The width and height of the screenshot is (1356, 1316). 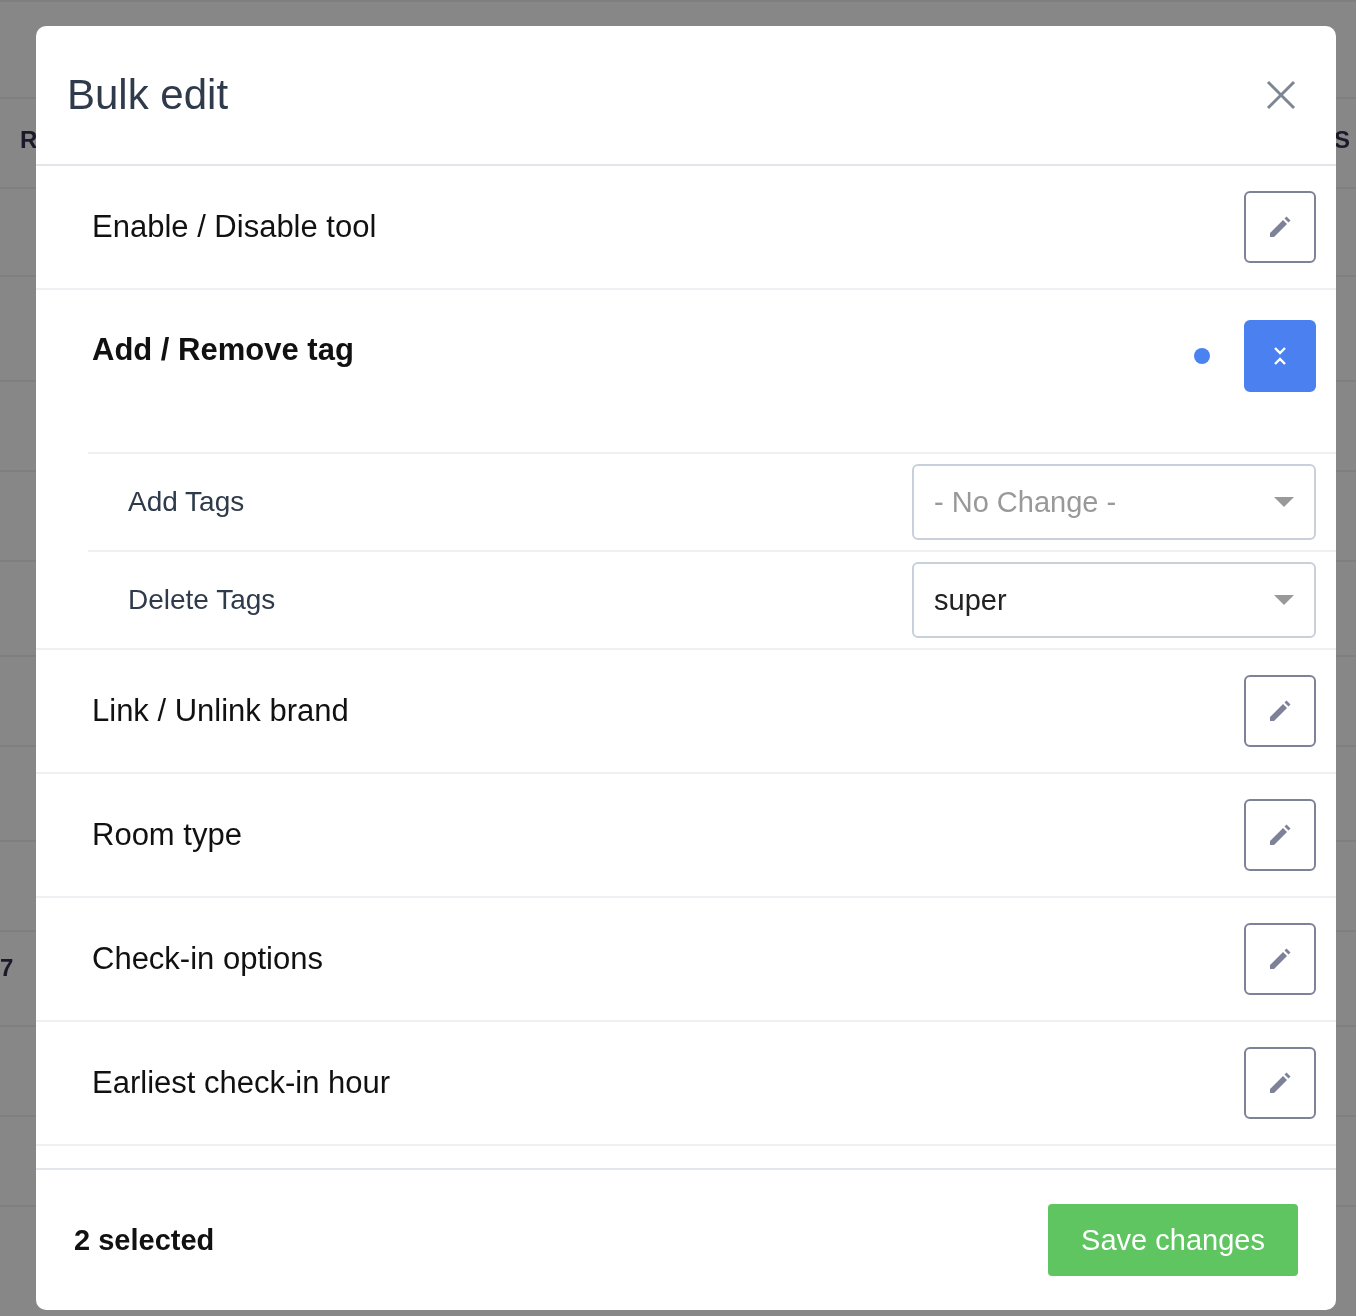 What do you see at coordinates (186, 502) in the screenshot?
I see `field-label: Add Tags` at bounding box center [186, 502].